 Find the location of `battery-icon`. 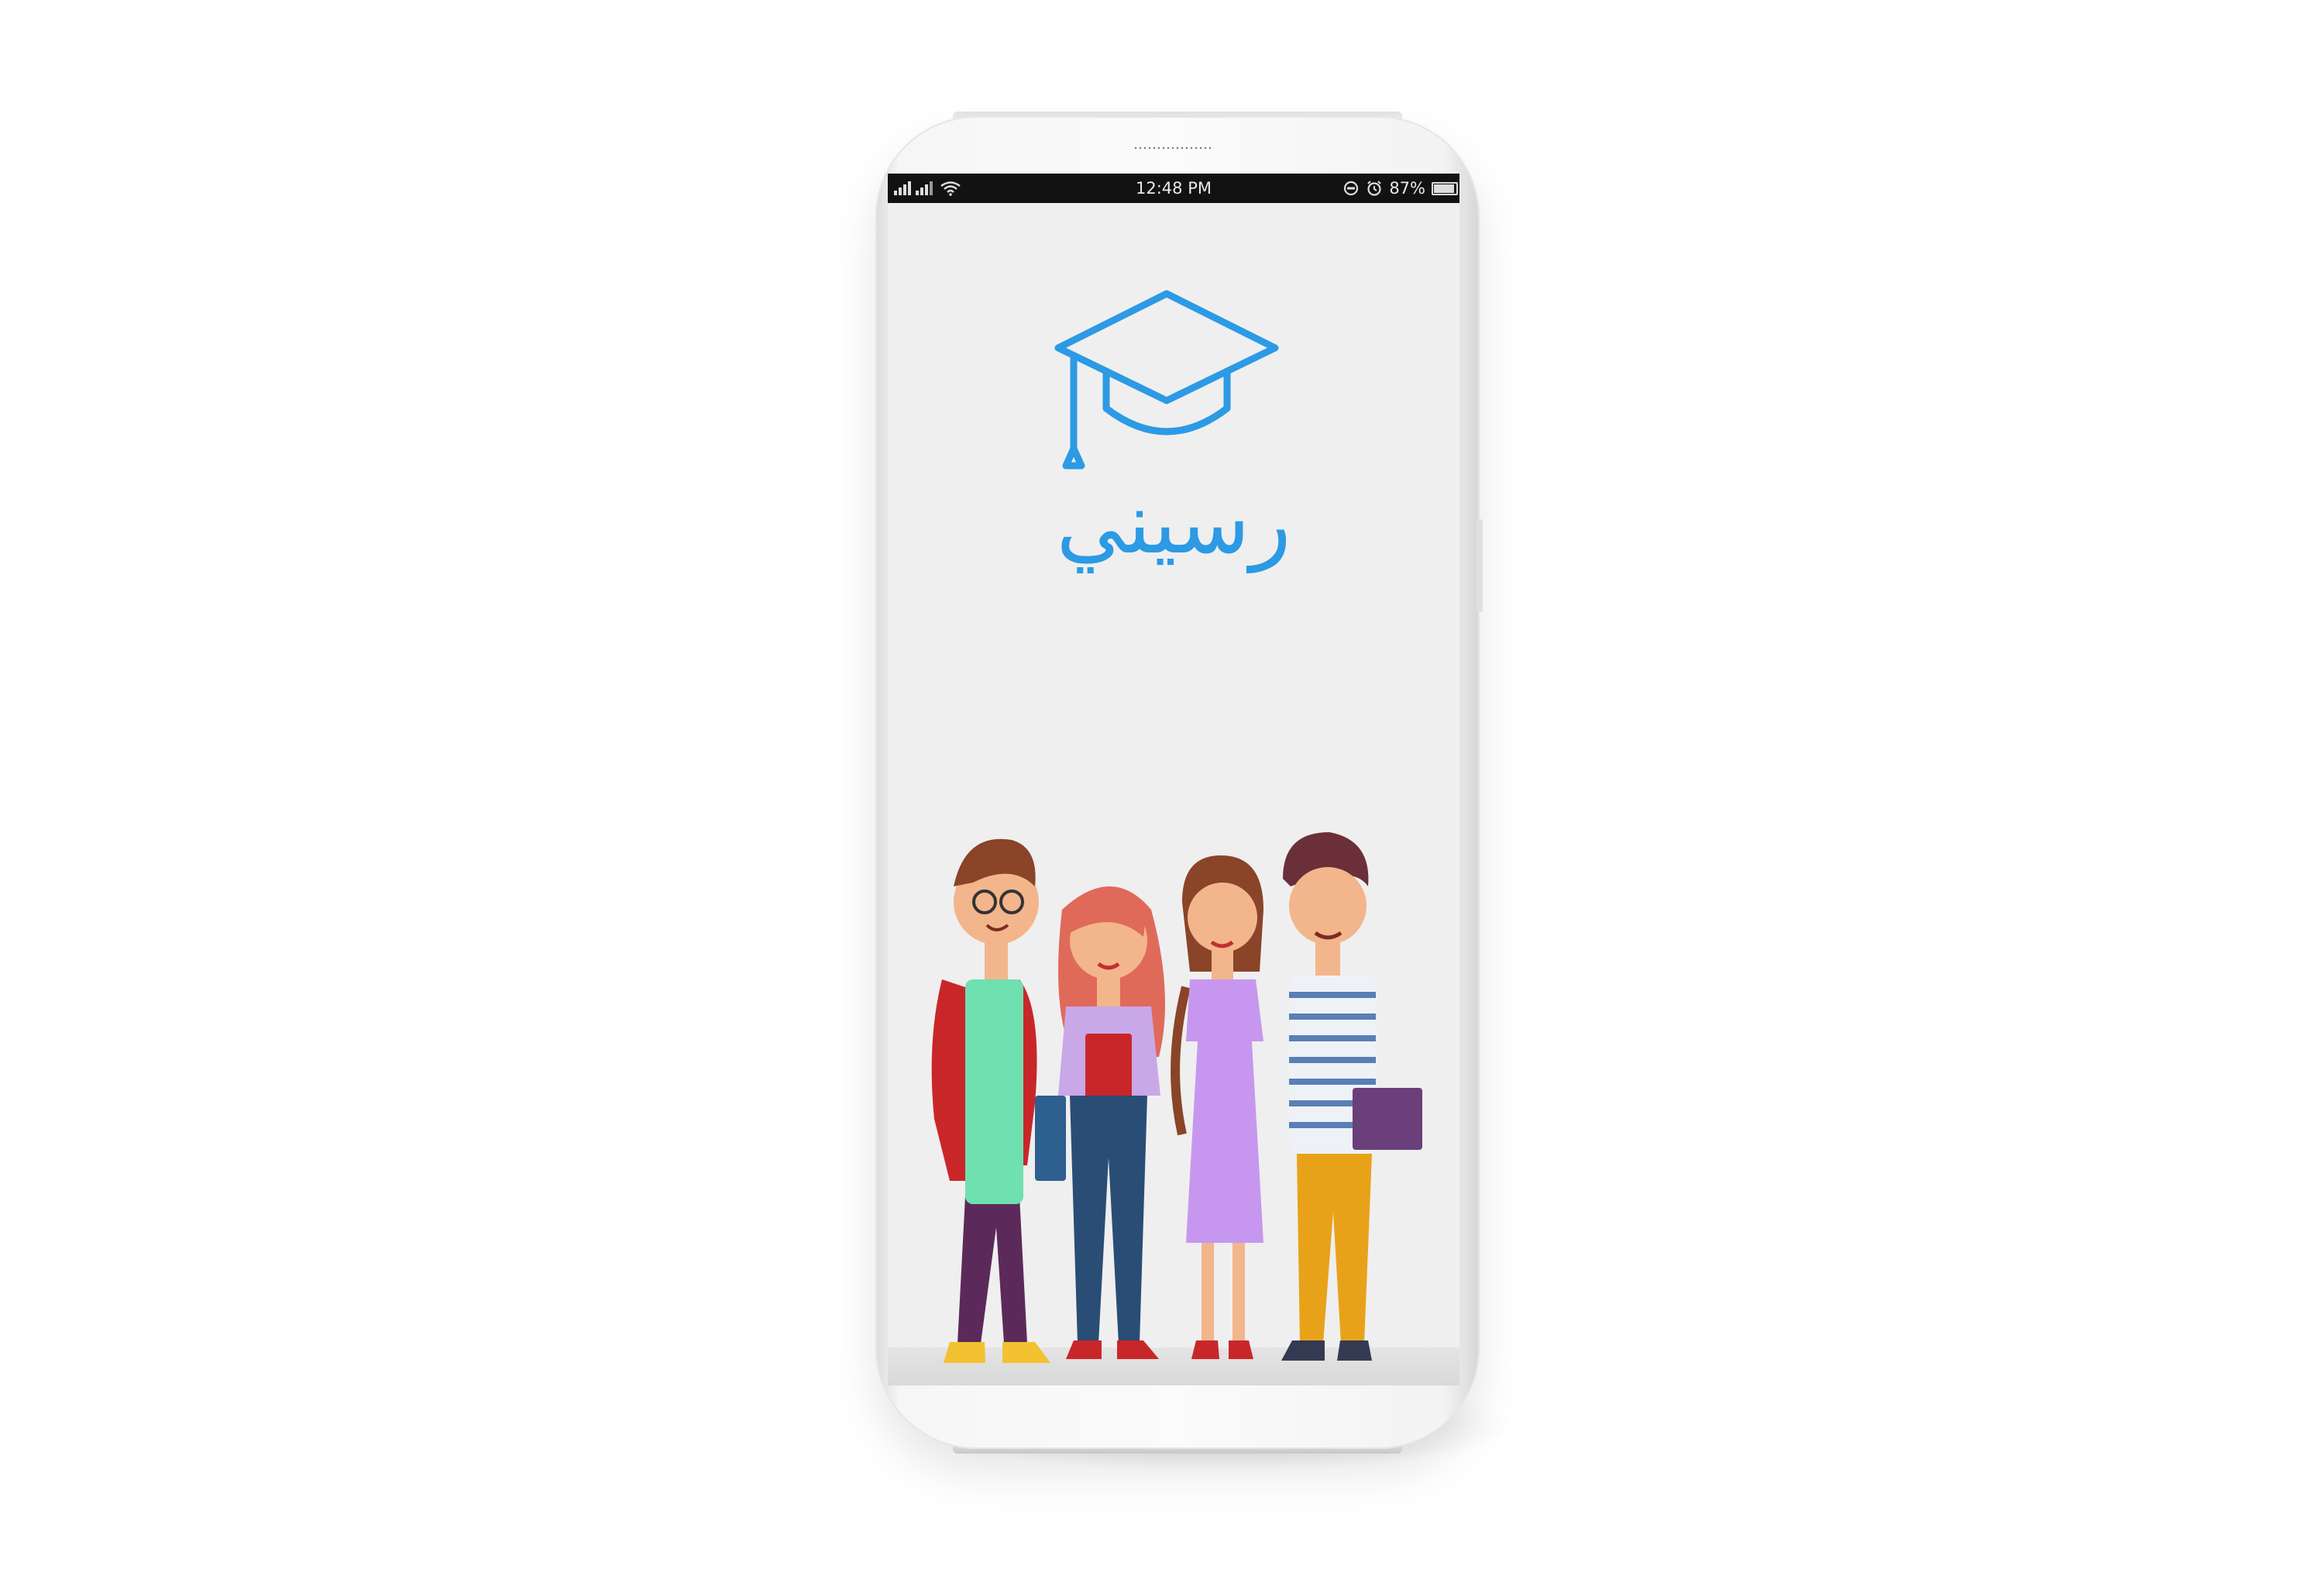

battery-icon is located at coordinates (1445, 188).